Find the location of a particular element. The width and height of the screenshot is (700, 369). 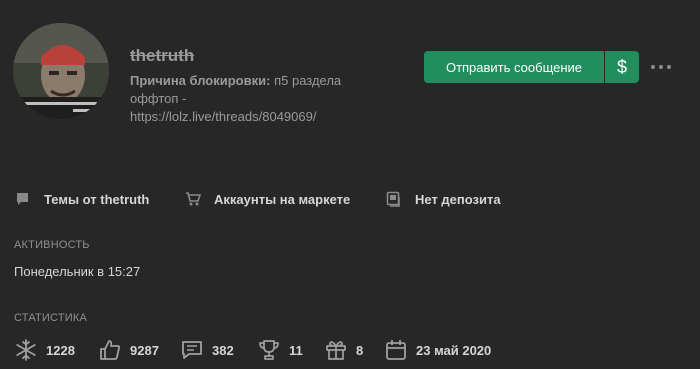

stat-registered-value: 23 май 2020 is located at coordinates (454, 350).